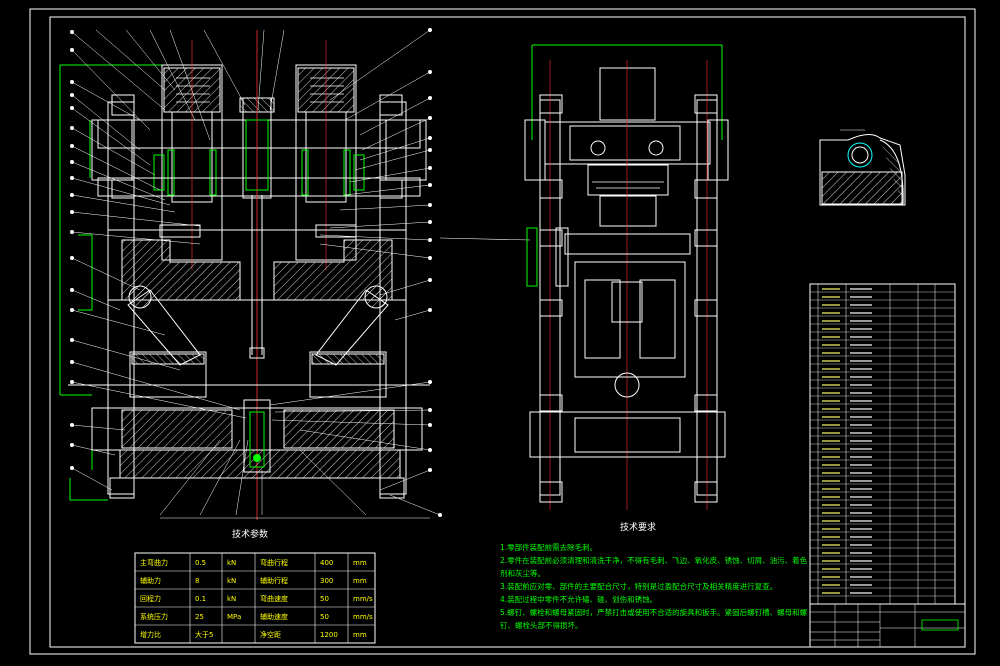 This screenshot has height=666, width=1000. What do you see at coordinates (548, 547) in the screenshot?
I see `requirement-line: 1.零部件装配前需去除毛刺。` at bounding box center [548, 547].